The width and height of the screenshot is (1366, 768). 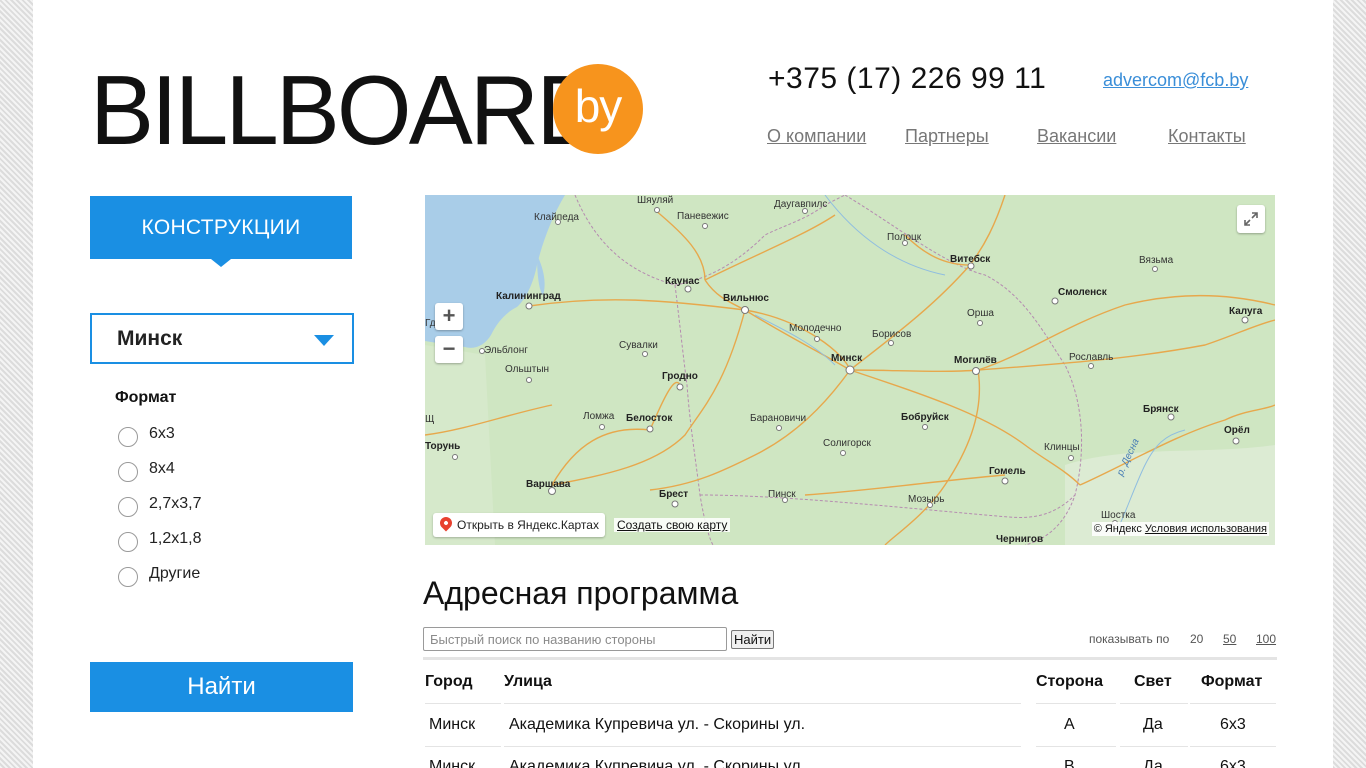 I want to click on map-city-label: Щ, so click(x=430, y=419).